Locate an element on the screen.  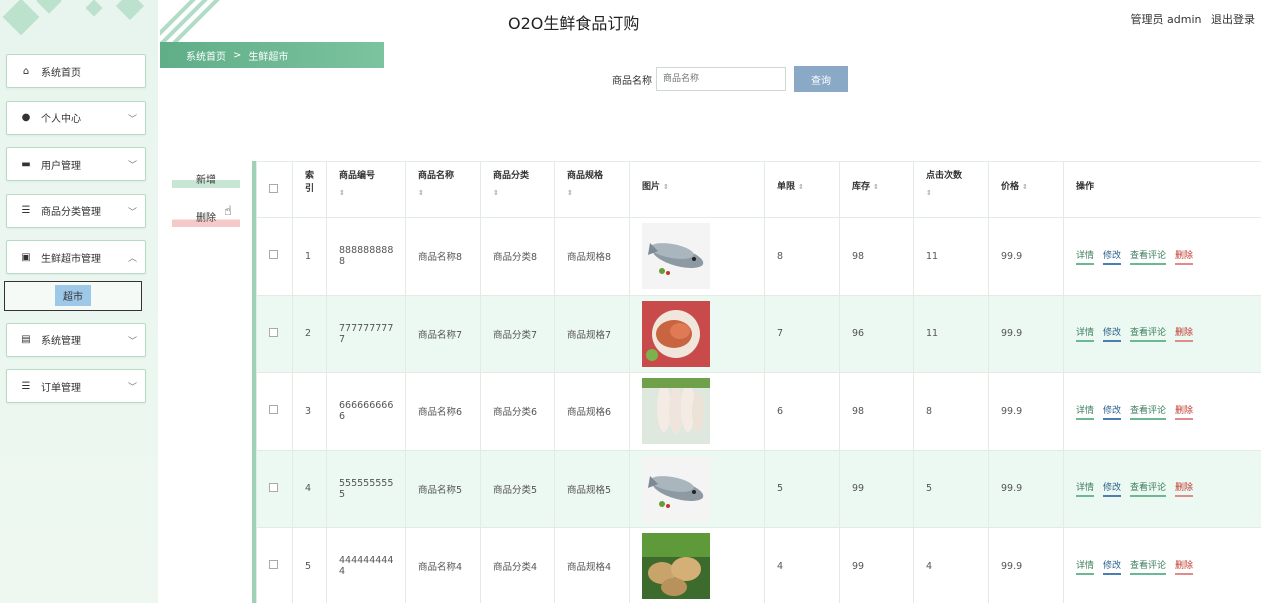
top-header: O2O生鲜食品订购 管理员 admin 退出登录 is located at coordinates (709, 21).